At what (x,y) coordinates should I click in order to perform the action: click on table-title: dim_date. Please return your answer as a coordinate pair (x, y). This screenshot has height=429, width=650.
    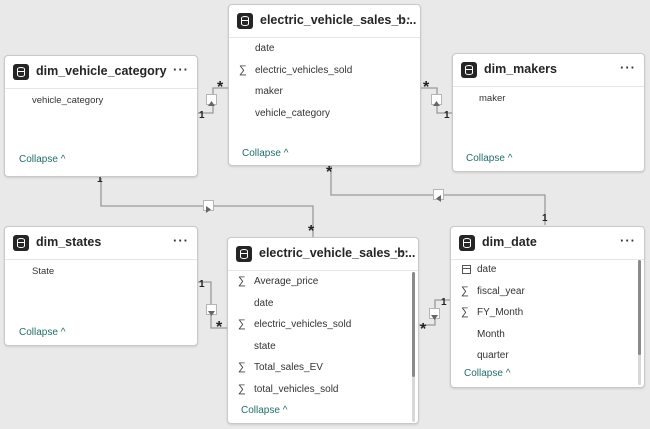
    Looking at the image, I should click on (509, 242).